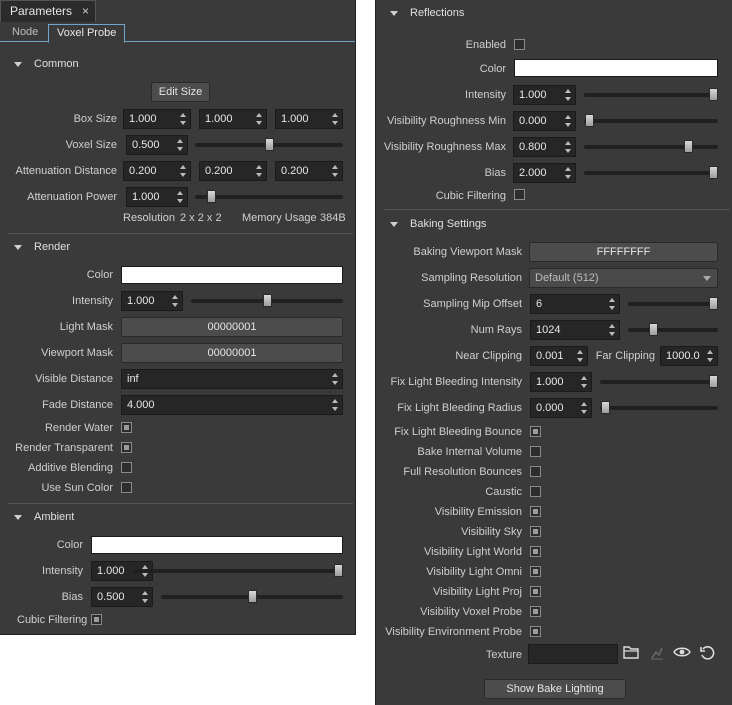 Image resolution: width=732 pixels, height=705 pixels. Describe the element at coordinates (707, 654) in the screenshot. I see `reset-icon` at that location.